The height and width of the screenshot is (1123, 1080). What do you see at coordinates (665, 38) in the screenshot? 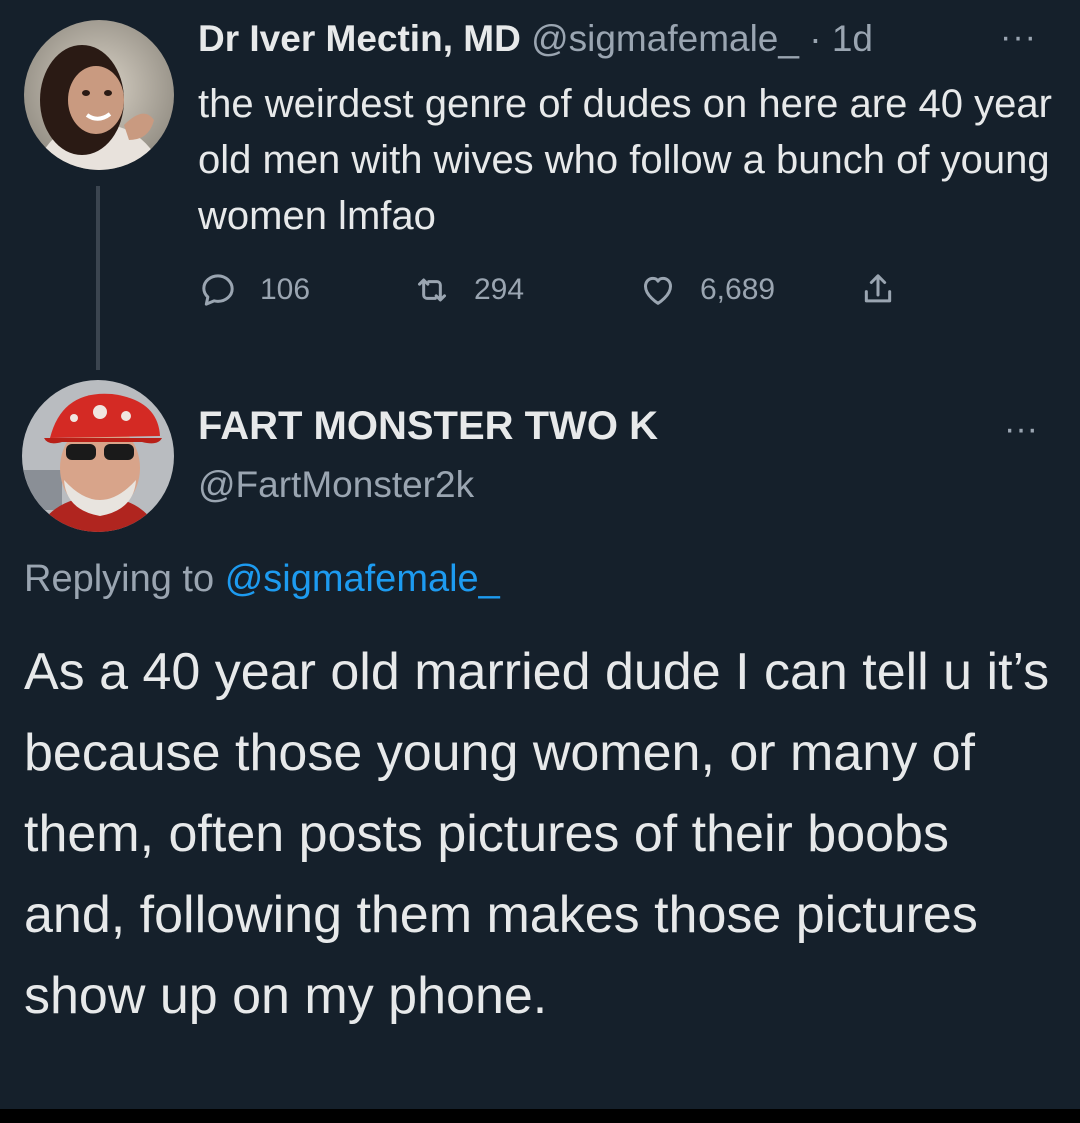
I see `tweet1-handle: @sigmafemale_` at bounding box center [665, 38].